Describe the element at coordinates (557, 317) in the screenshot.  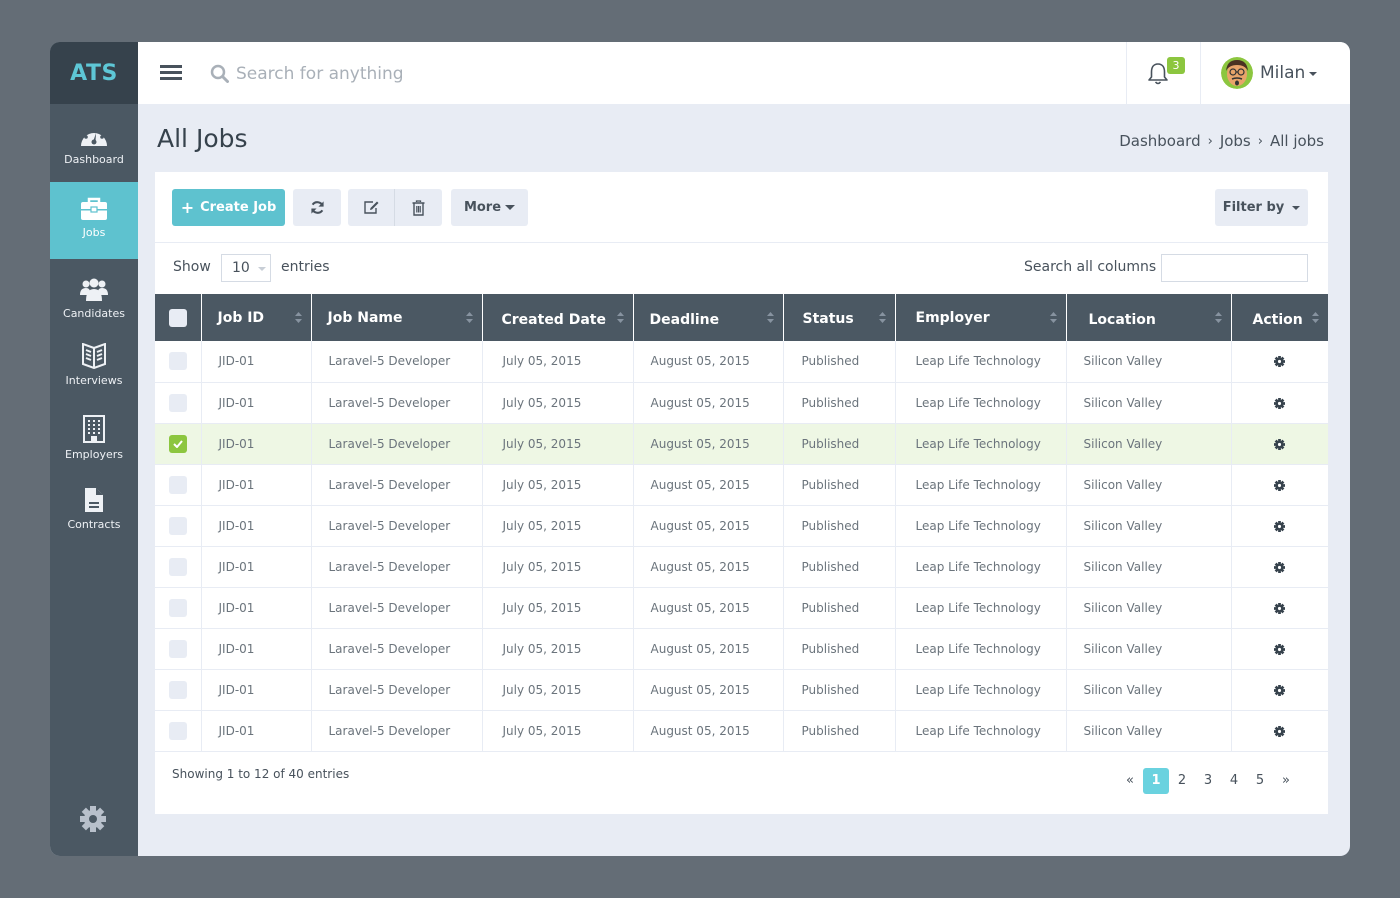
I see `column-header-created-date: Created Date` at that location.